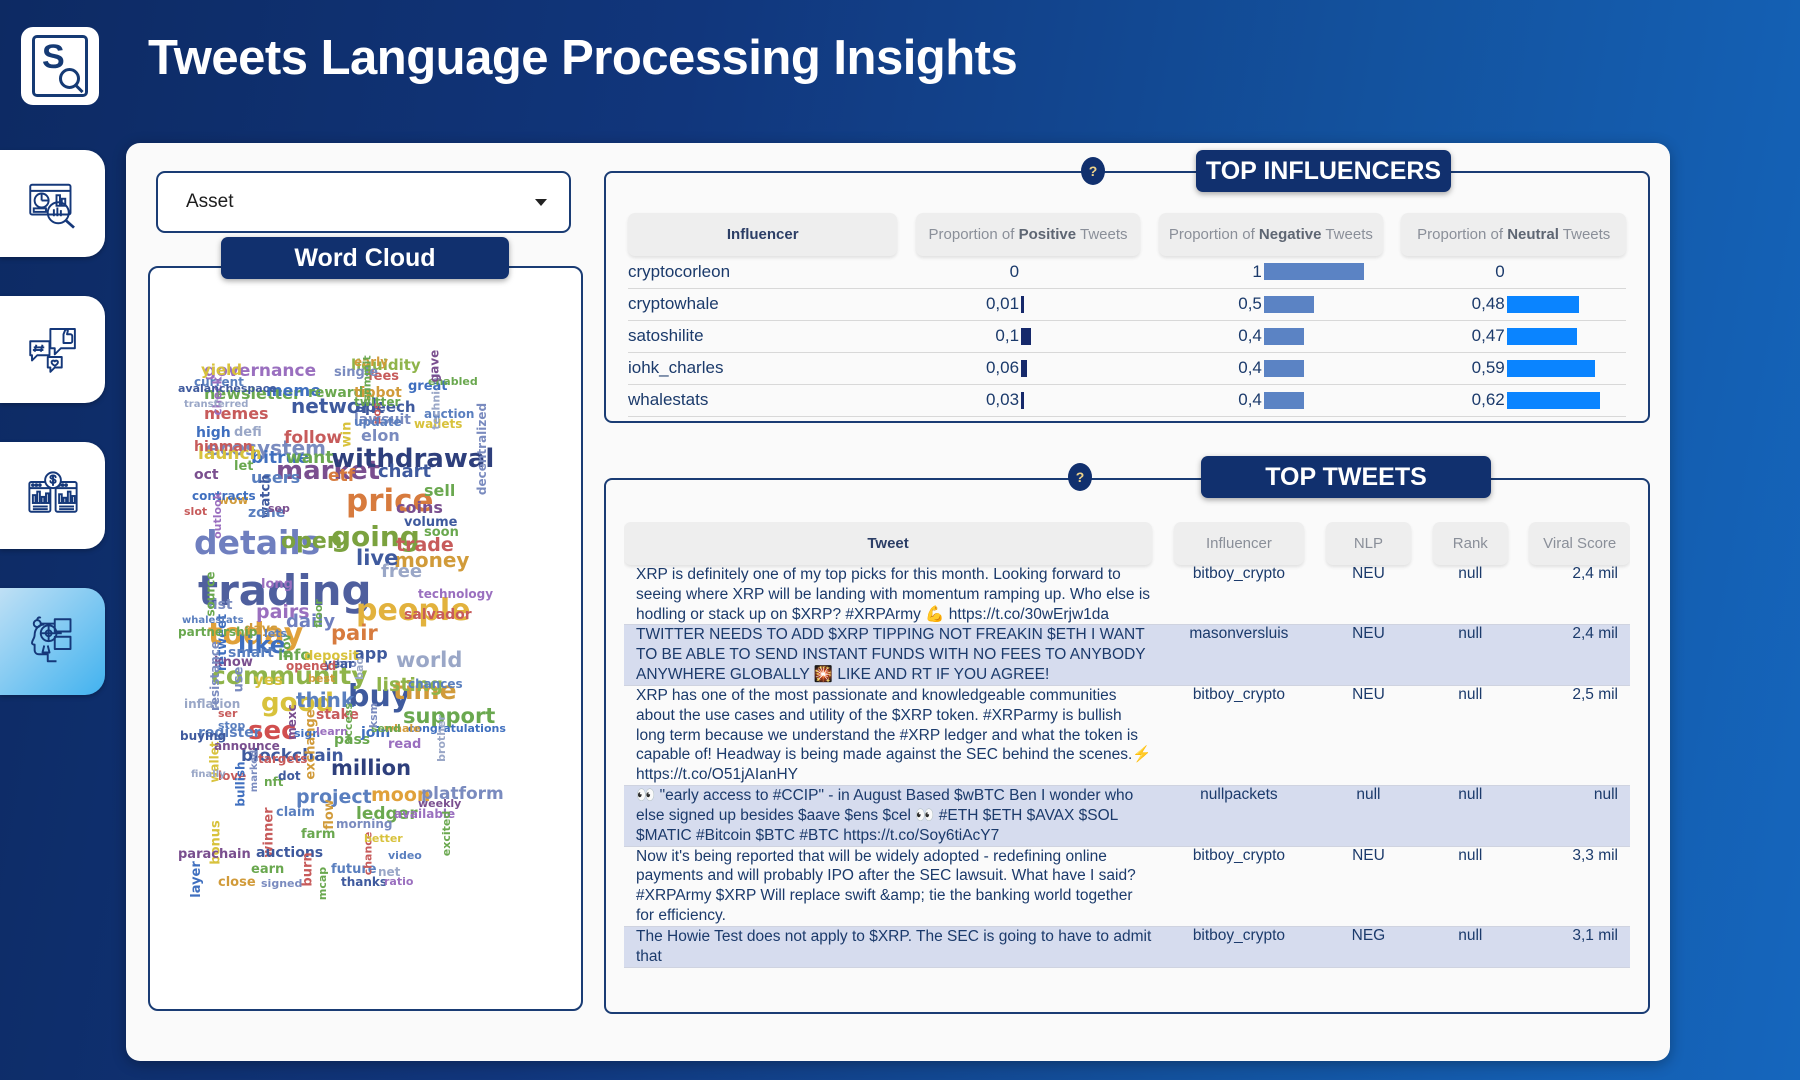 The image size is (1800, 1080). What do you see at coordinates (244, 466) in the screenshot?
I see `word-cloud-term: let` at bounding box center [244, 466].